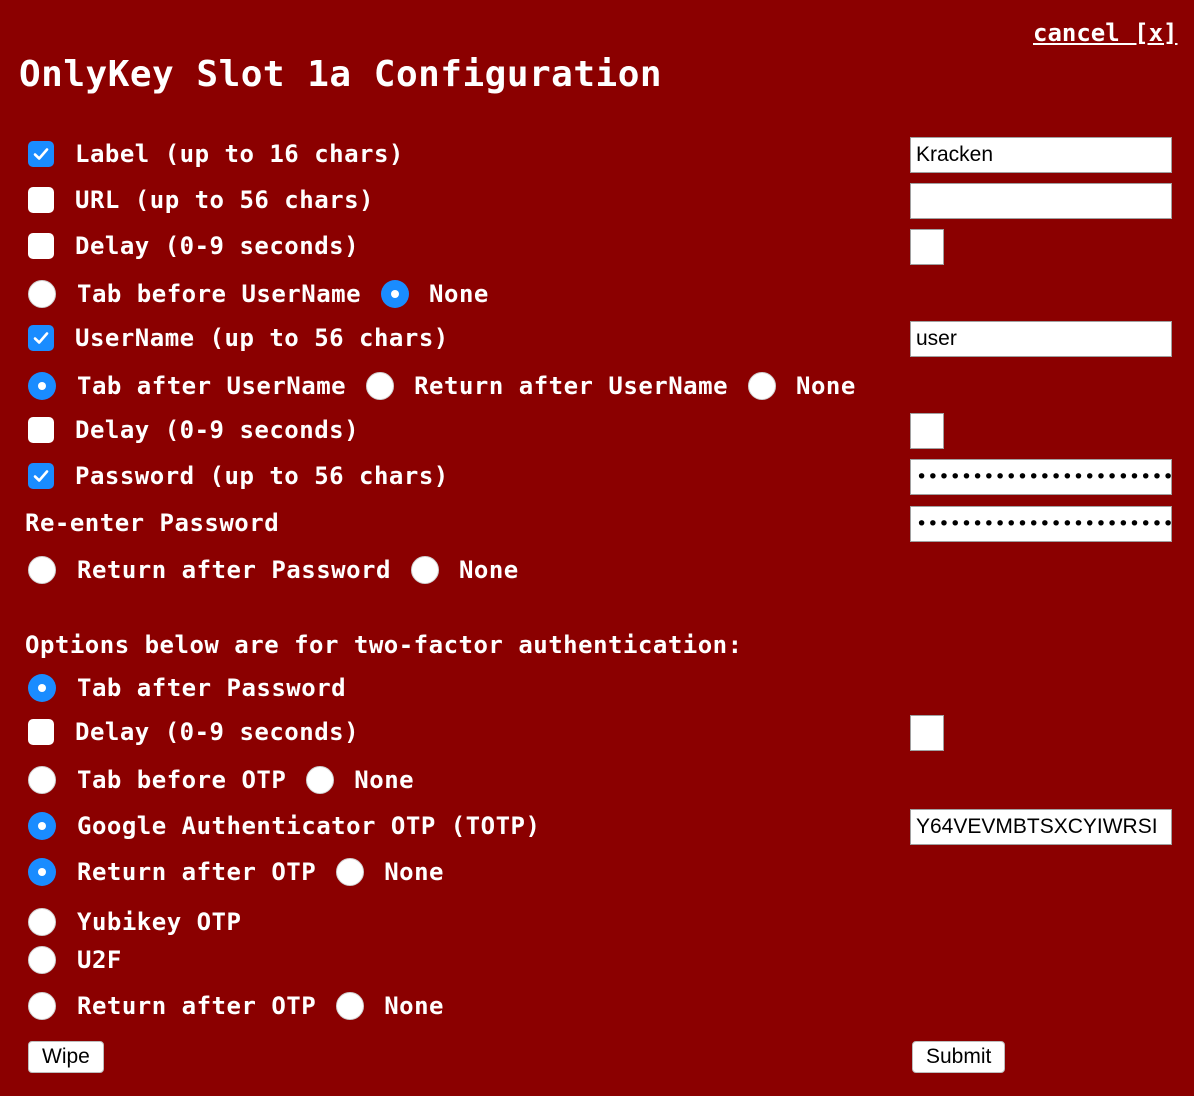 The image size is (1194, 1096). I want to click on password-checkbox, so click(41, 476).